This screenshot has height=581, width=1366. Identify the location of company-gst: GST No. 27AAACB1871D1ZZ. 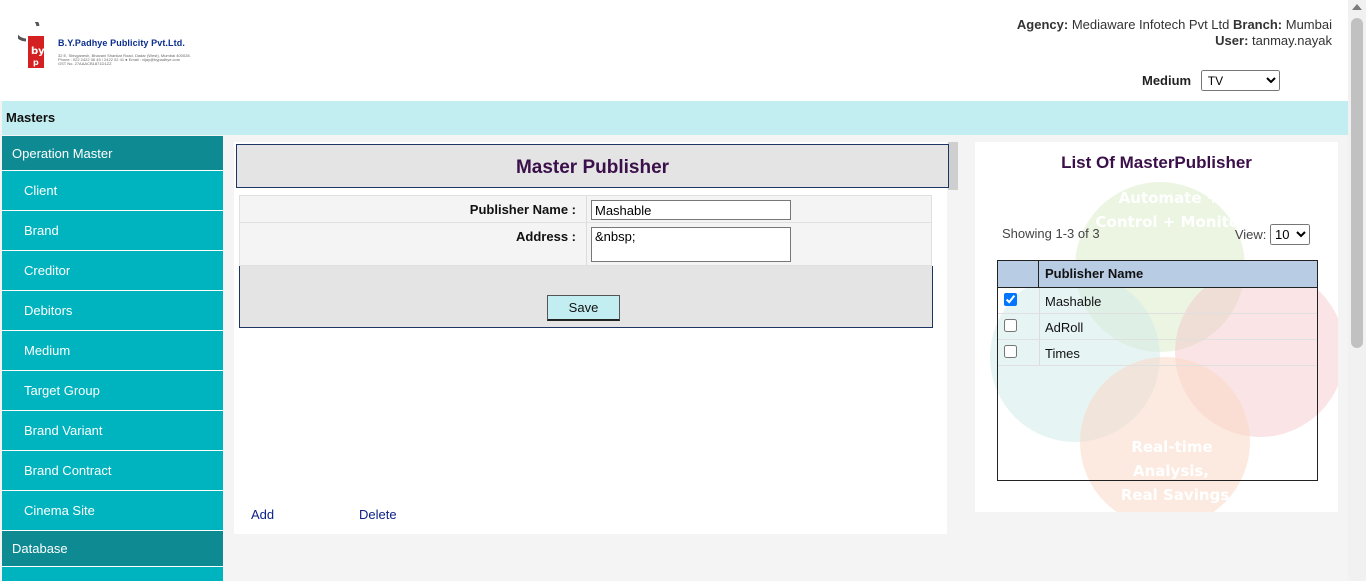
(85, 63).